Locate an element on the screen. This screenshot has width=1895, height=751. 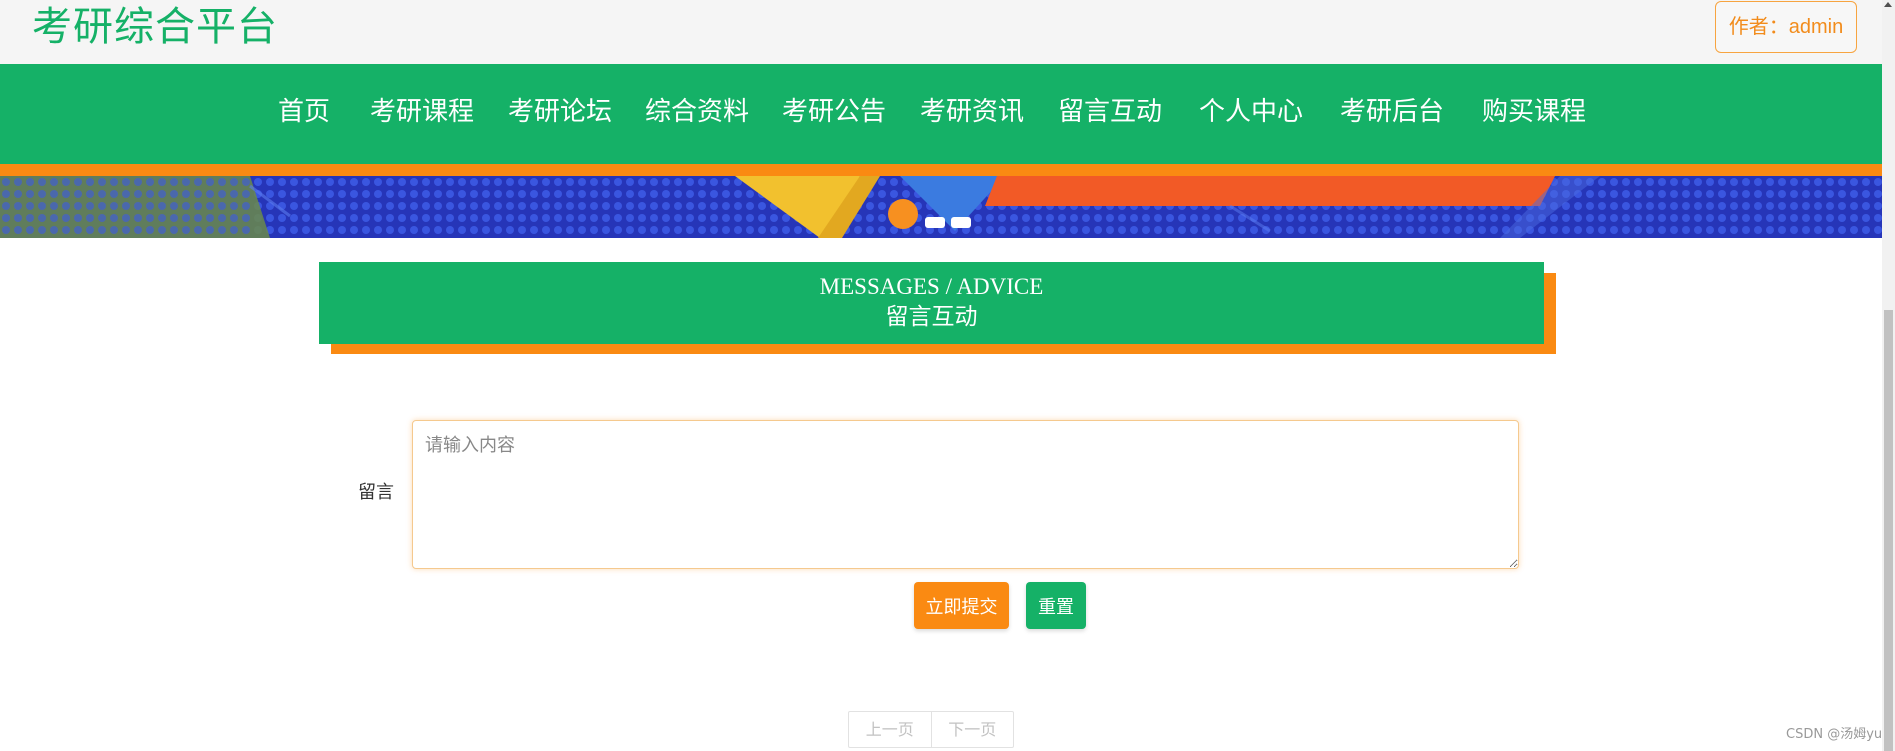
scrollbar-thumb is located at coordinates (1888, 530).